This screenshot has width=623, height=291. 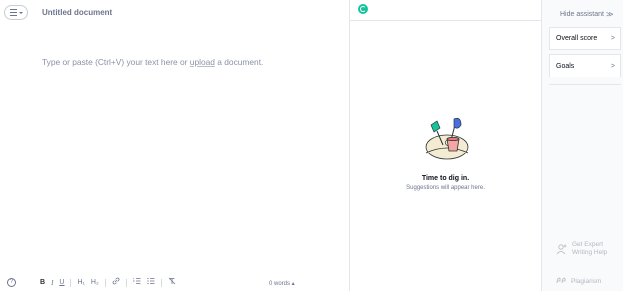 What do you see at coordinates (588, 244) in the screenshot?
I see `expert-help-line1: Get Expert` at bounding box center [588, 244].